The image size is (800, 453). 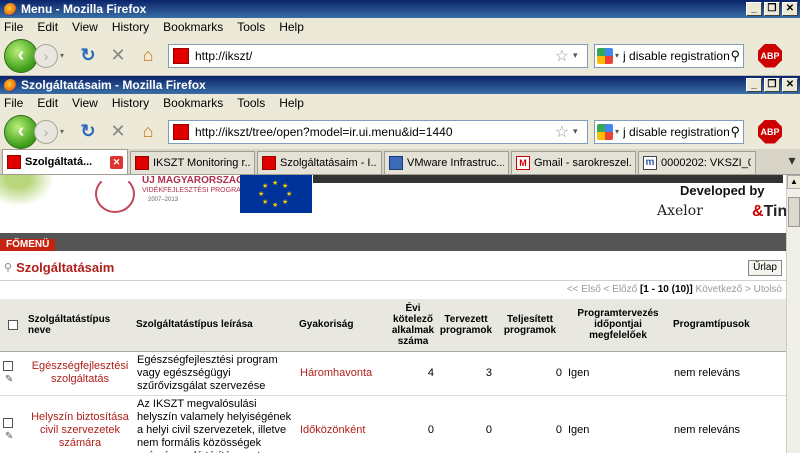 I want to click on program-types-value: nem releváns, so click(x=728, y=373).